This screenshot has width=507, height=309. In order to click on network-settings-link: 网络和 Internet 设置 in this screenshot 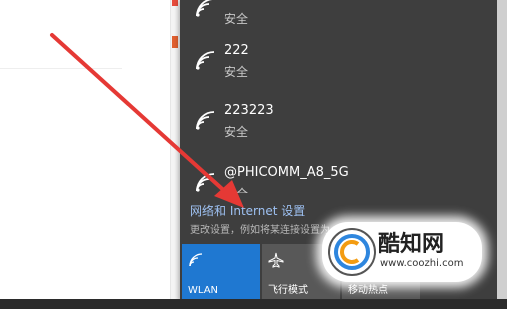, I will do `click(247, 210)`.